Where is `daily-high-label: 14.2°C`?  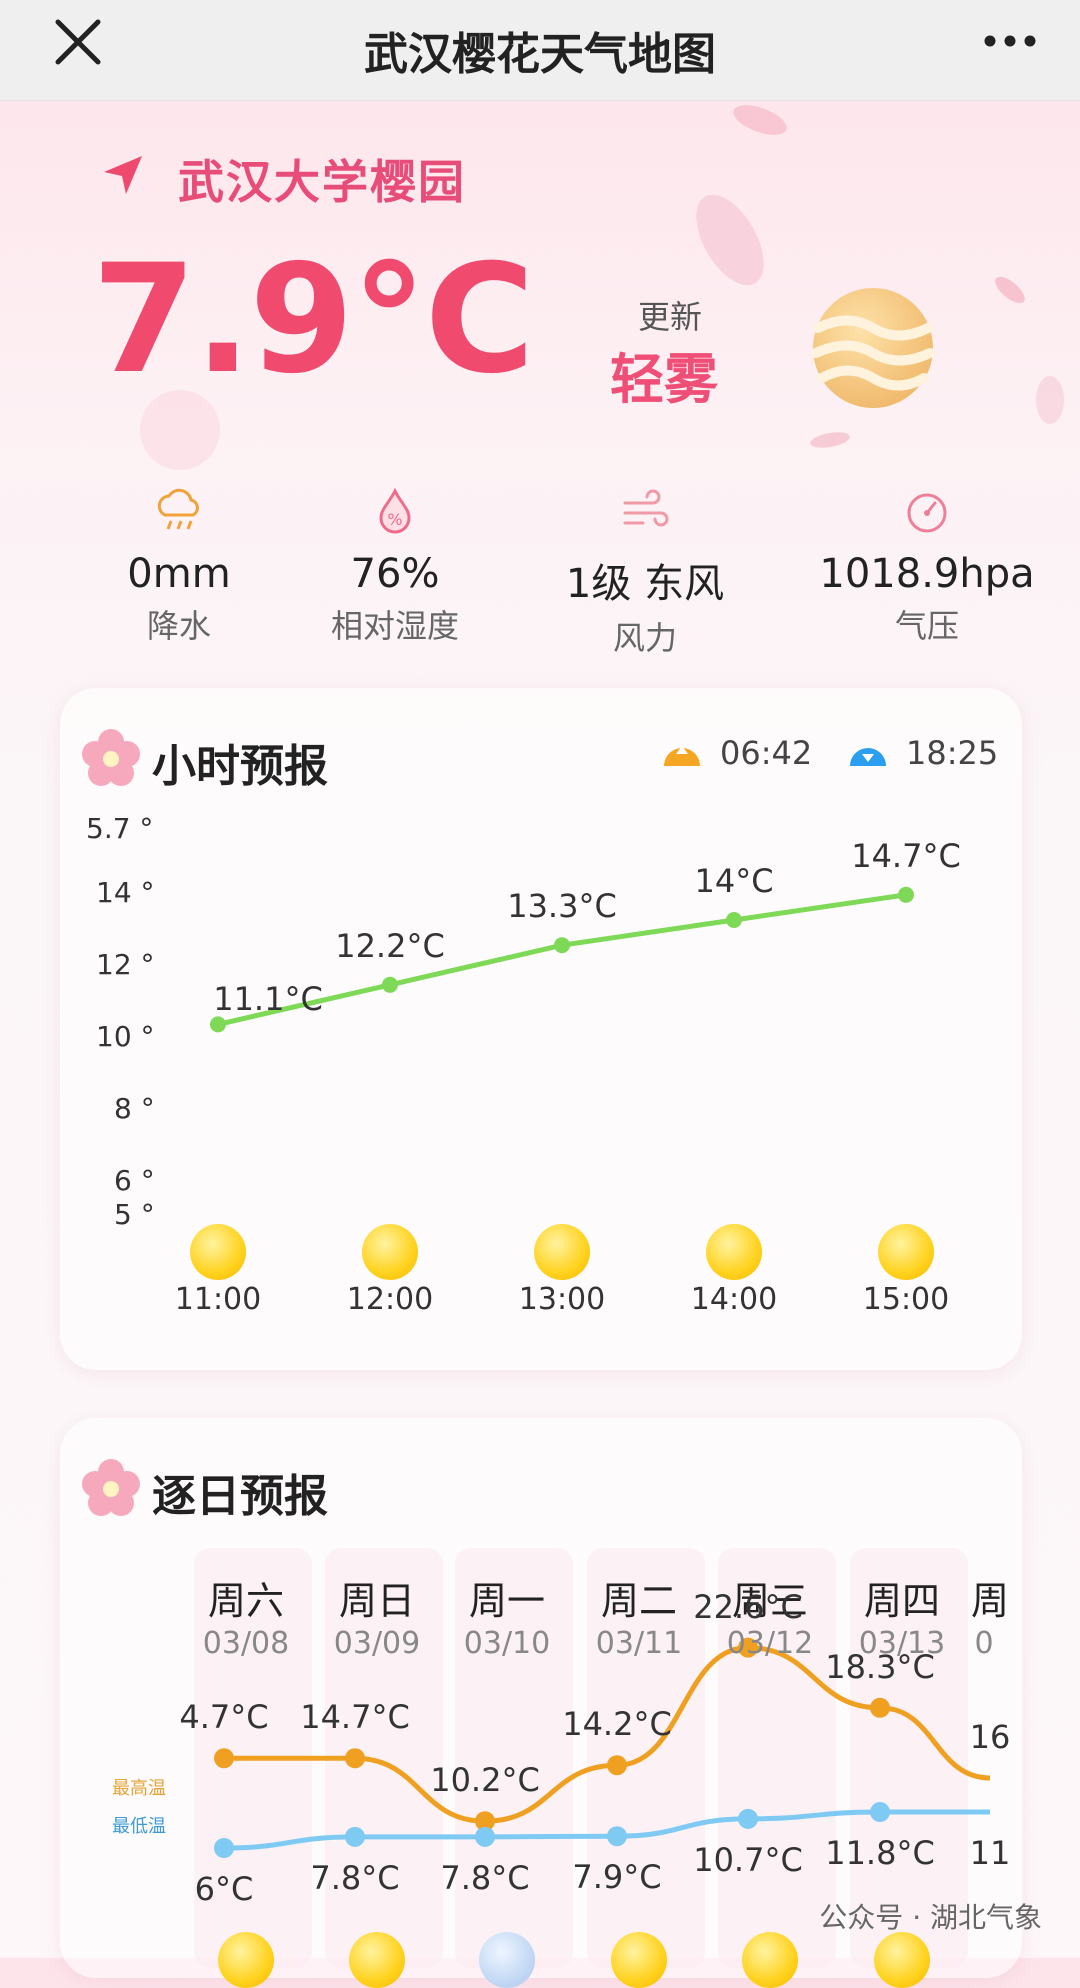
daily-high-label: 14.2°C is located at coordinates (617, 1724).